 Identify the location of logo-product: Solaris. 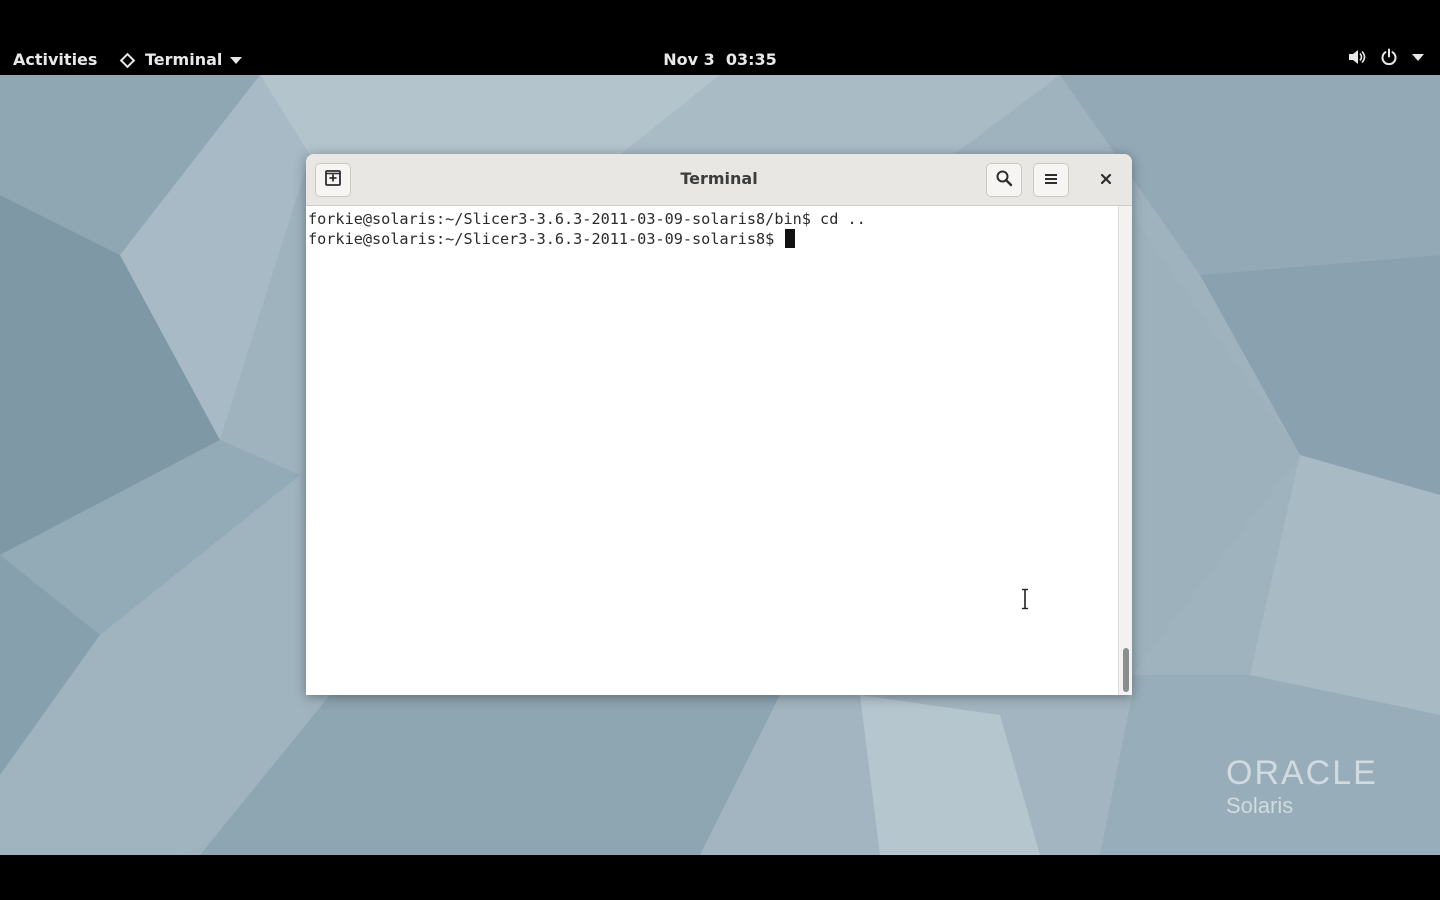
(1260, 805).